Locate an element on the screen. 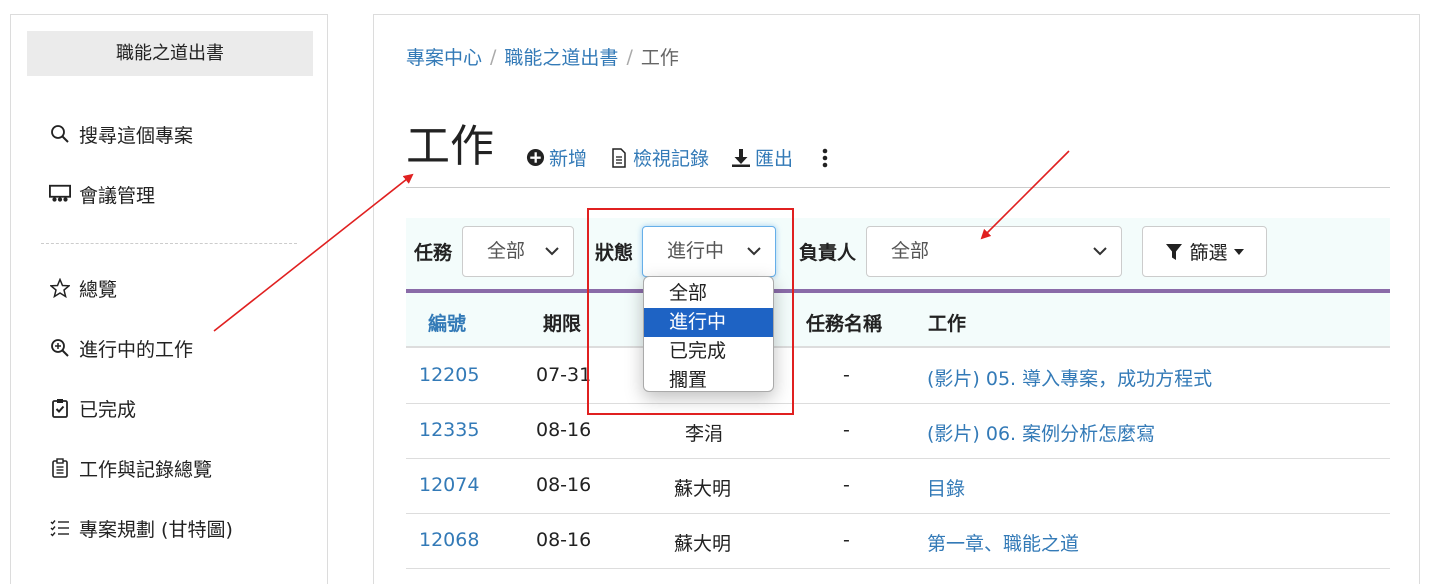  export-button: 匯出 is located at coordinates (762, 157).